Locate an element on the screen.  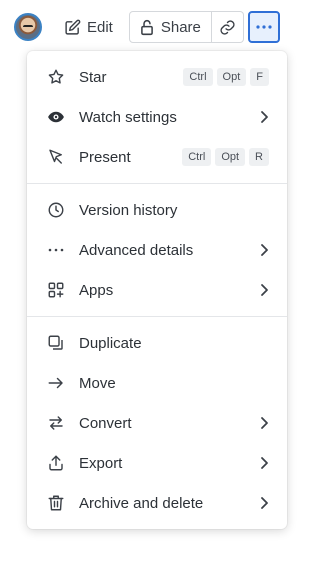
lock-open-icon is located at coordinates (150, 27).